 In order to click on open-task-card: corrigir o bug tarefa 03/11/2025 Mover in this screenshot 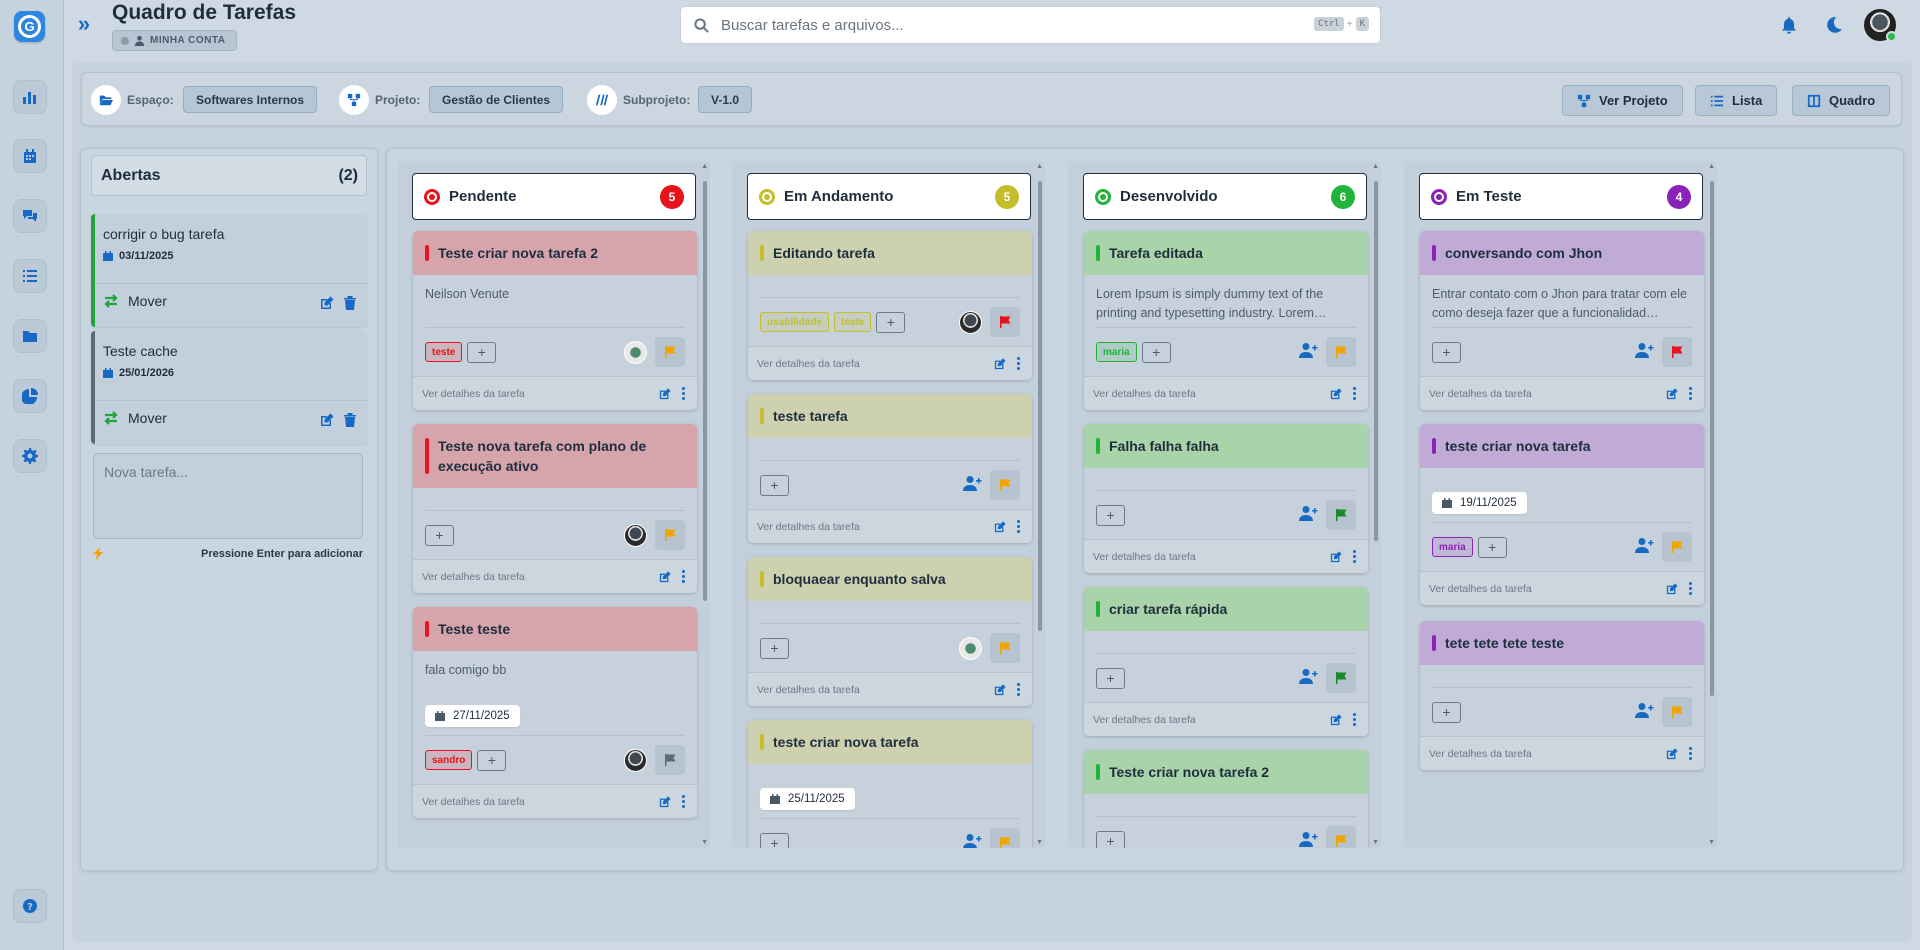, I will do `click(229, 270)`.